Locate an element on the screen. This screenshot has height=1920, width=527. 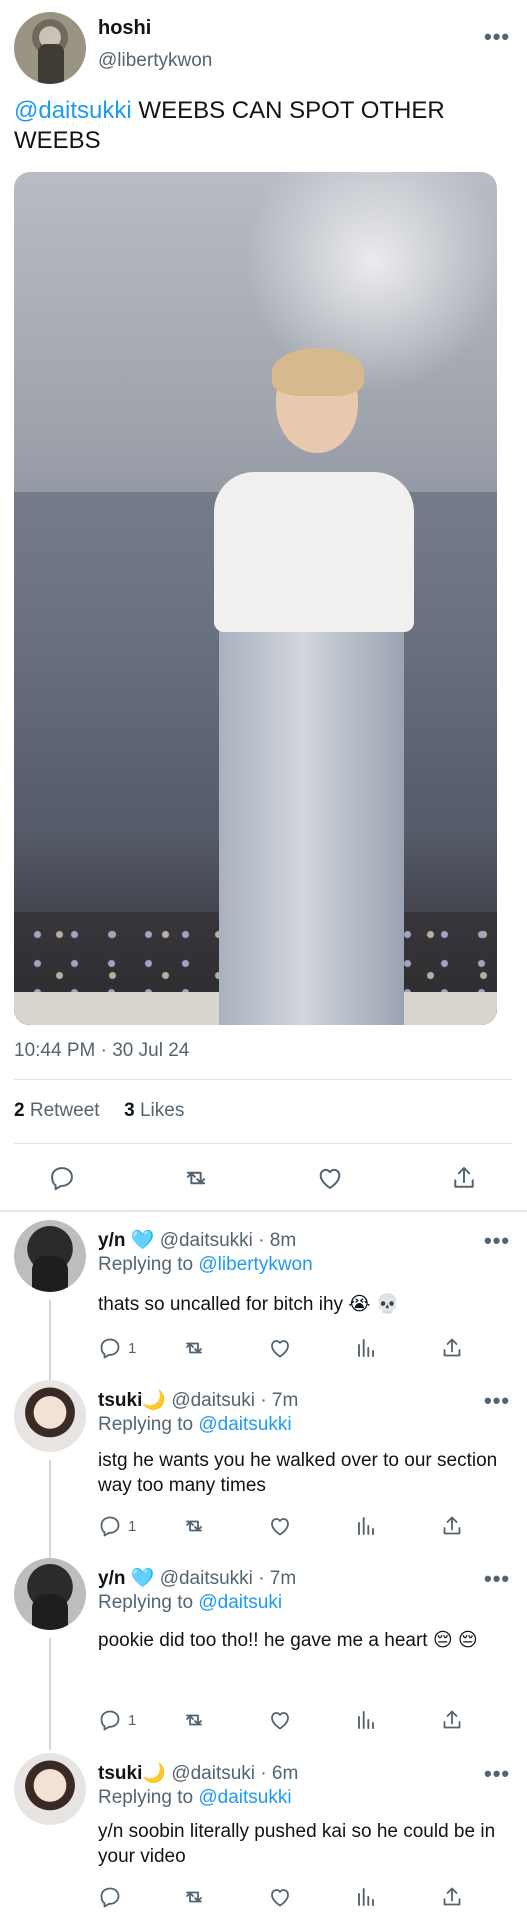
tweet-actions is located at coordinates (263, 1178).